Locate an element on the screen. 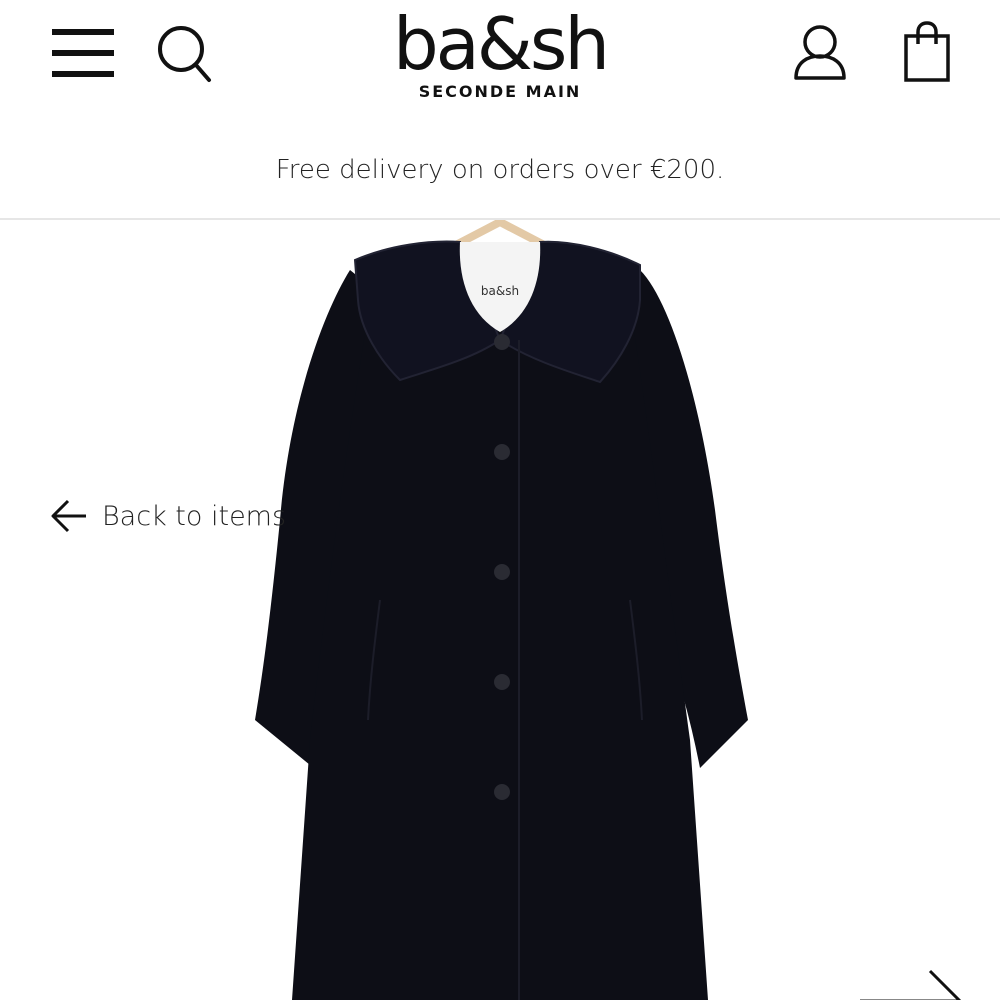 The width and height of the screenshot is (1000, 1000). search-icon is located at coordinates (184, 54).